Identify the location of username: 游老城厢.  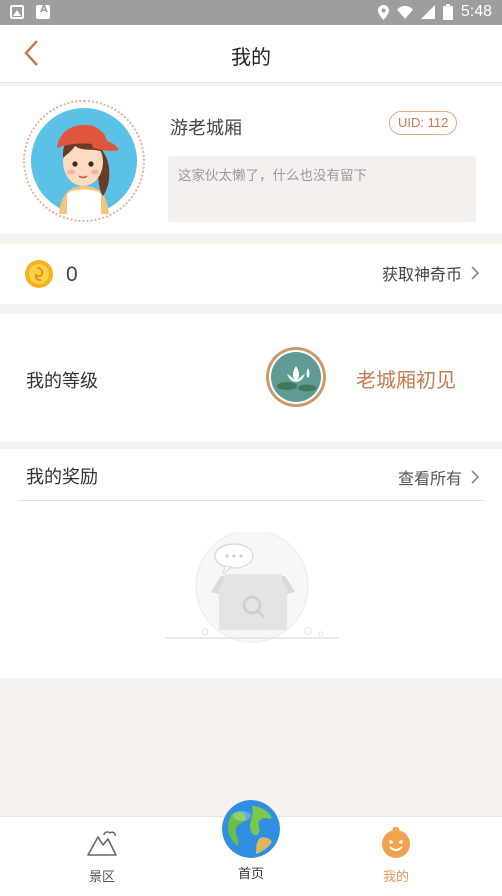
(206, 128).